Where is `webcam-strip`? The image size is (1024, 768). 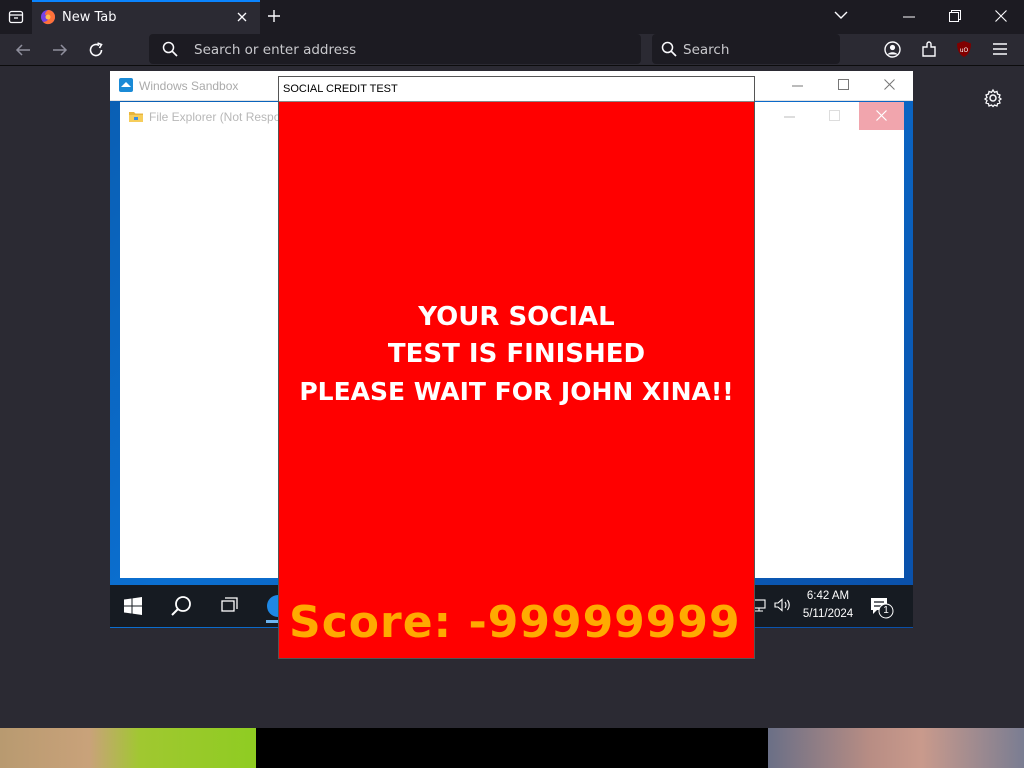
webcam-strip is located at coordinates (512, 748).